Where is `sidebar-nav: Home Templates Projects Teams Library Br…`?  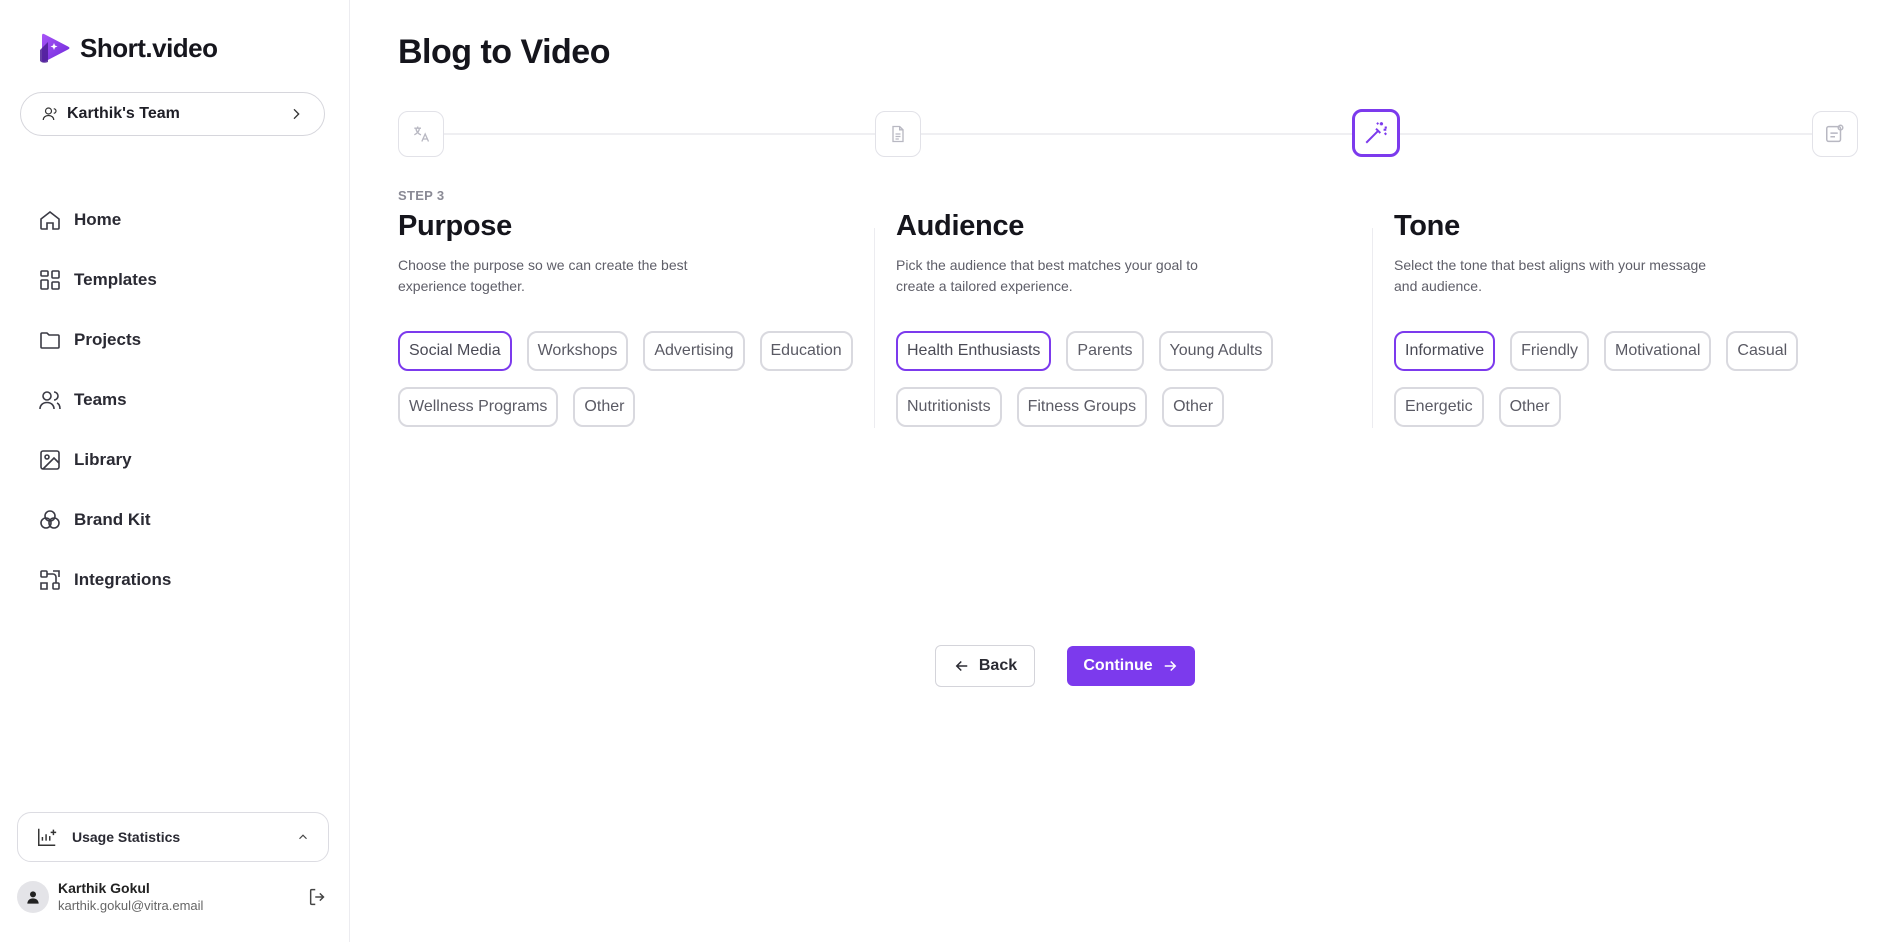 sidebar-nav: Home Templates Projects Teams Library Br… is located at coordinates (104, 400).